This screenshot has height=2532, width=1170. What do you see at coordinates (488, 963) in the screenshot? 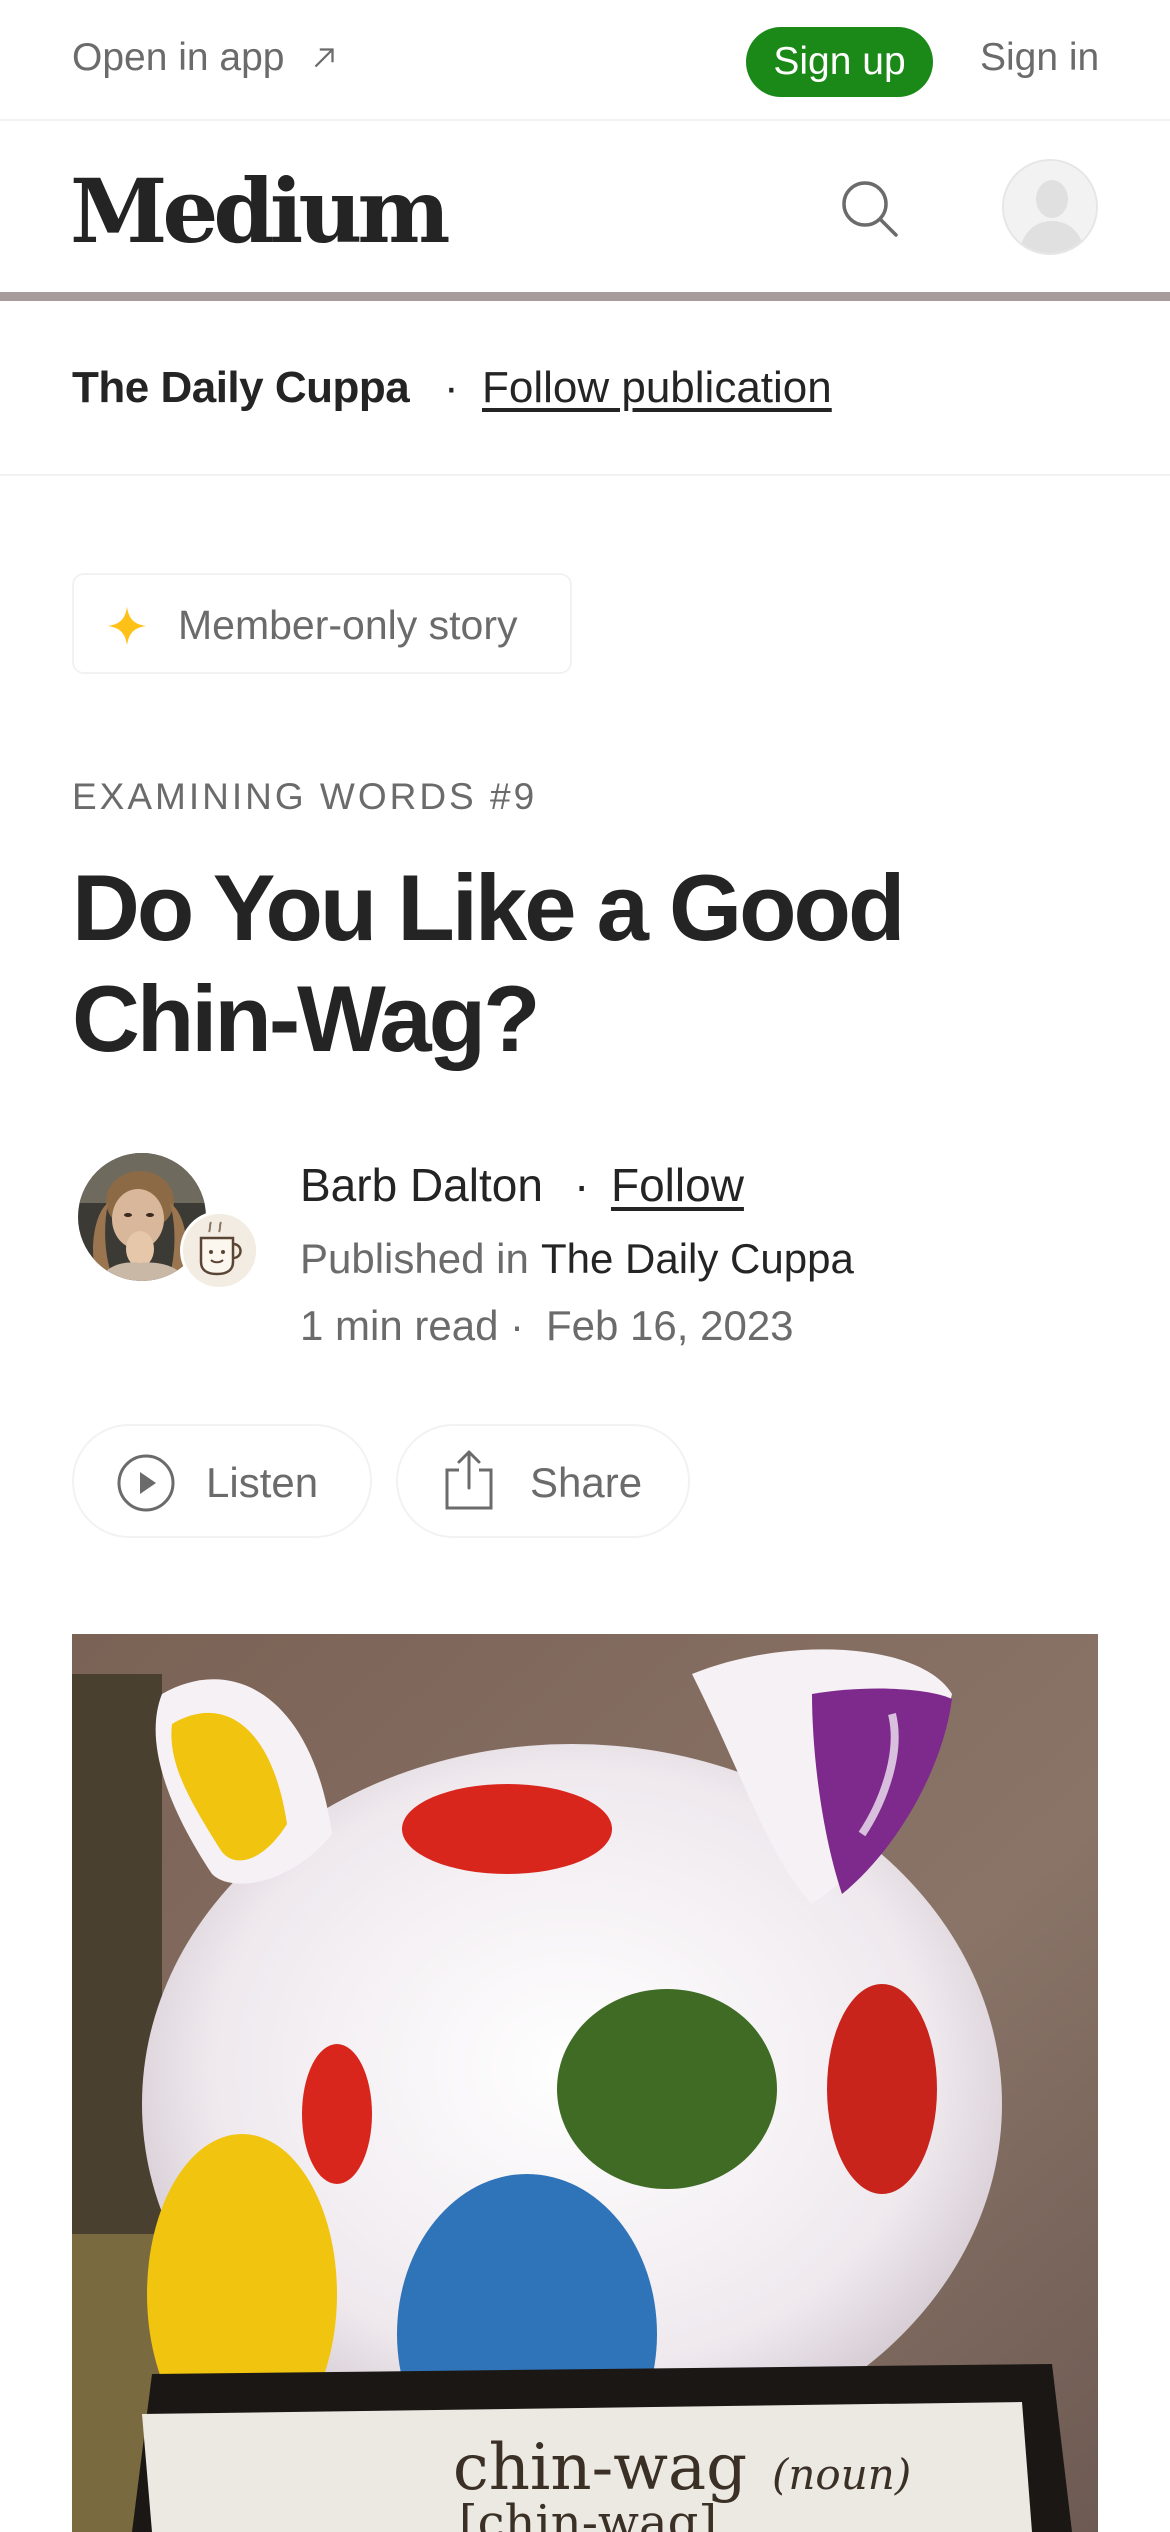
I see `article-title: Do You Like a Good Chin-Wag?` at bounding box center [488, 963].